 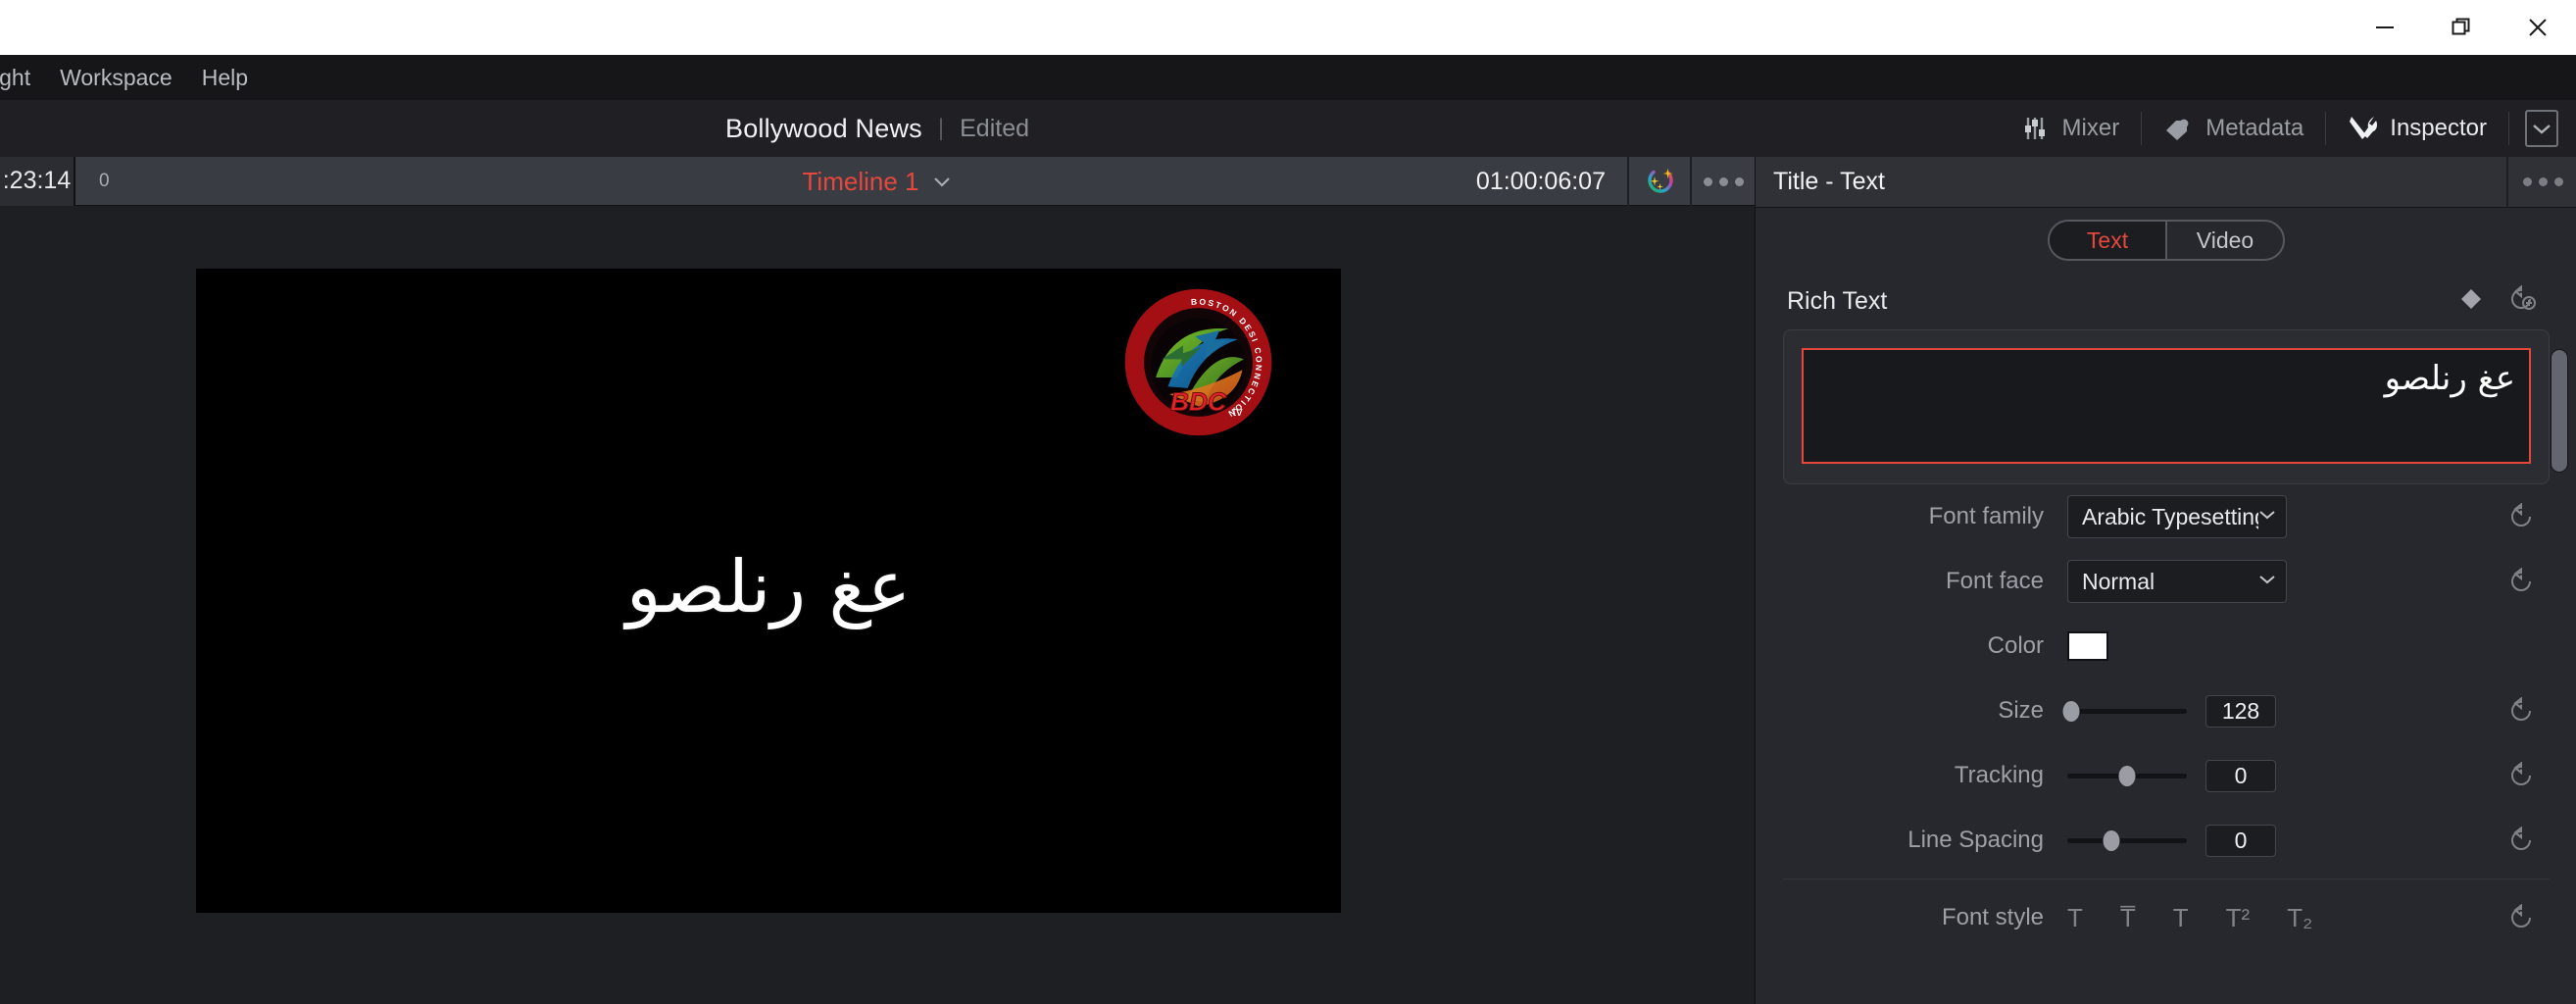 I want to click on metadata-toggle: Metadata, so click(x=2233, y=128).